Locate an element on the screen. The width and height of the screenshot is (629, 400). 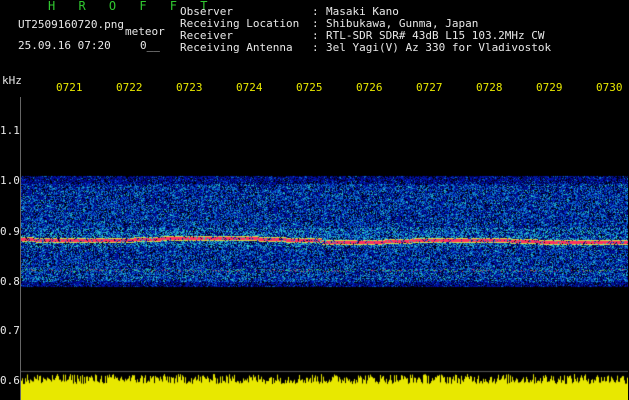
time-label: 0730 is located at coordinates (609, 87).